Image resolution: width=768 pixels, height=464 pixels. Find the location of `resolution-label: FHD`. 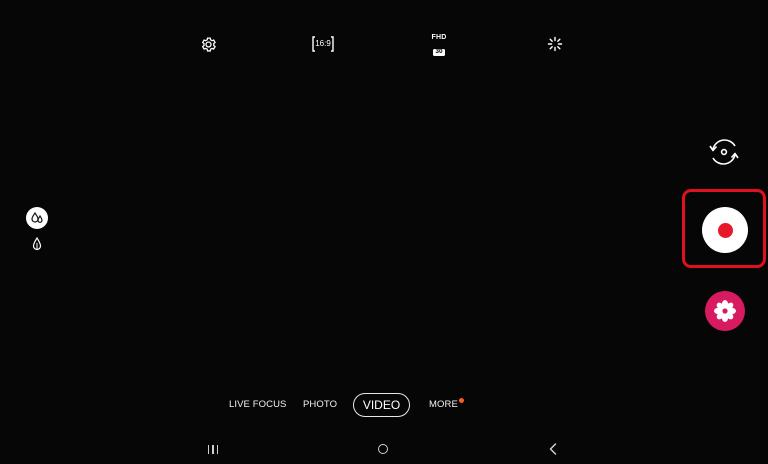

resolution-label: FHD is located at coordinates (439, 37).